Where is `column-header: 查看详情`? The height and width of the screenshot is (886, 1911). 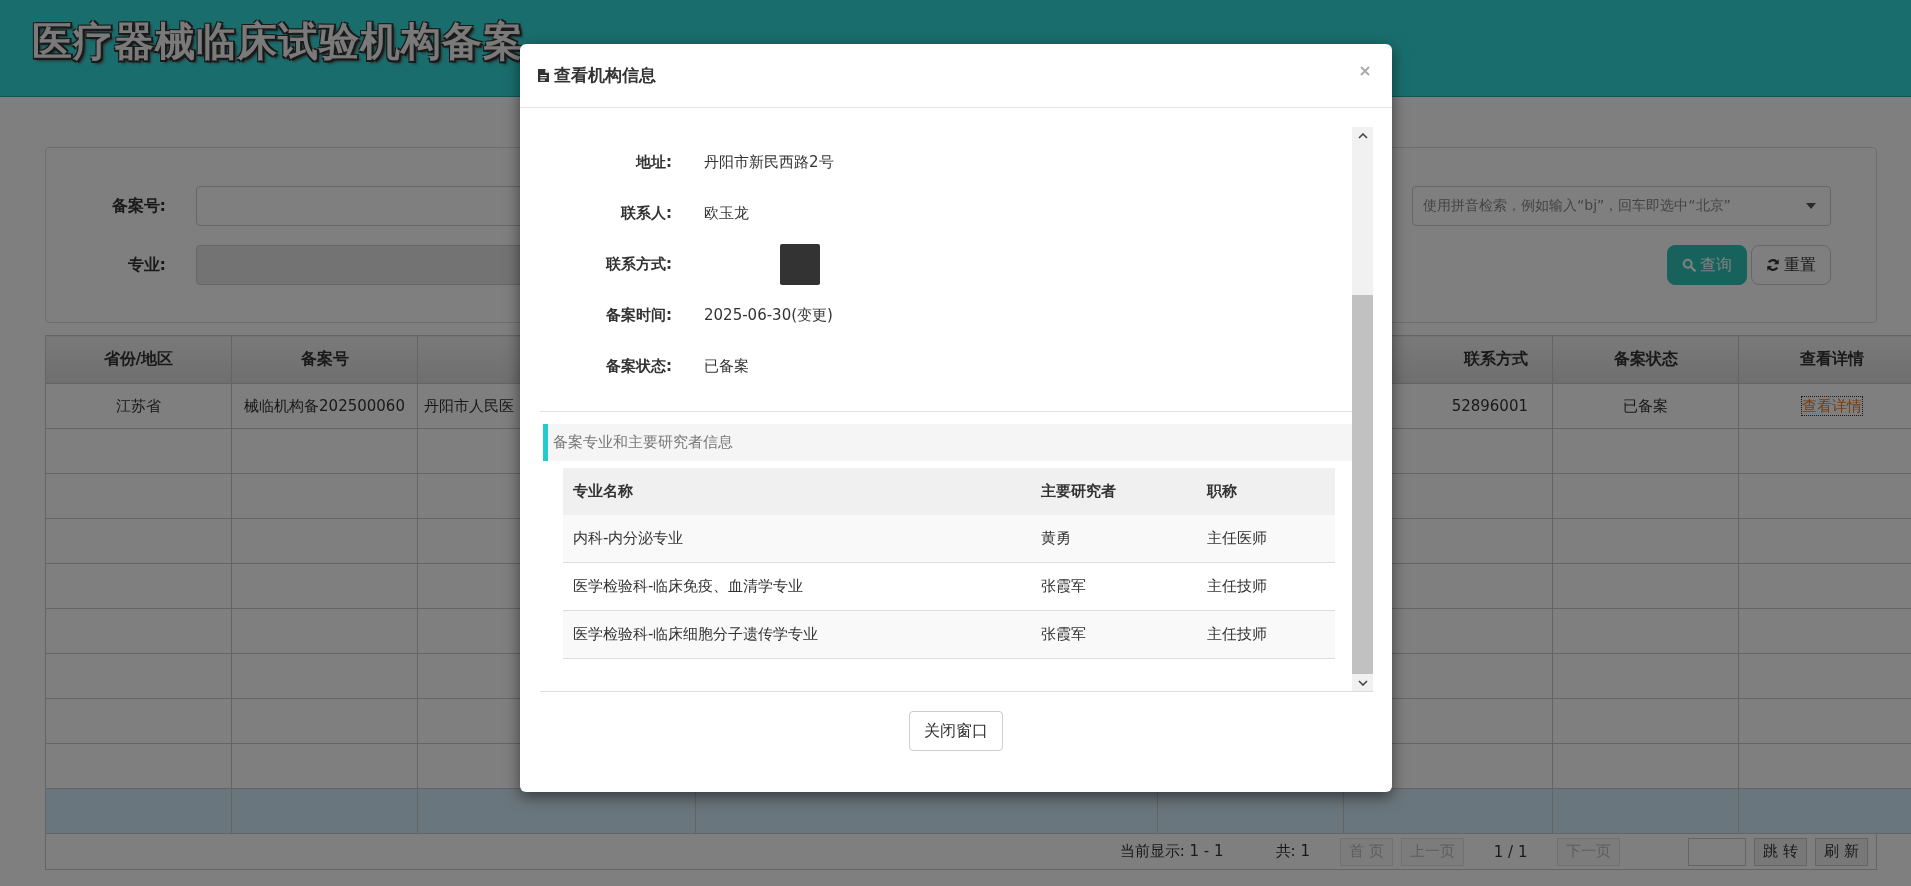
column-header: 查看详情 is located at coordinates (1831, 358).